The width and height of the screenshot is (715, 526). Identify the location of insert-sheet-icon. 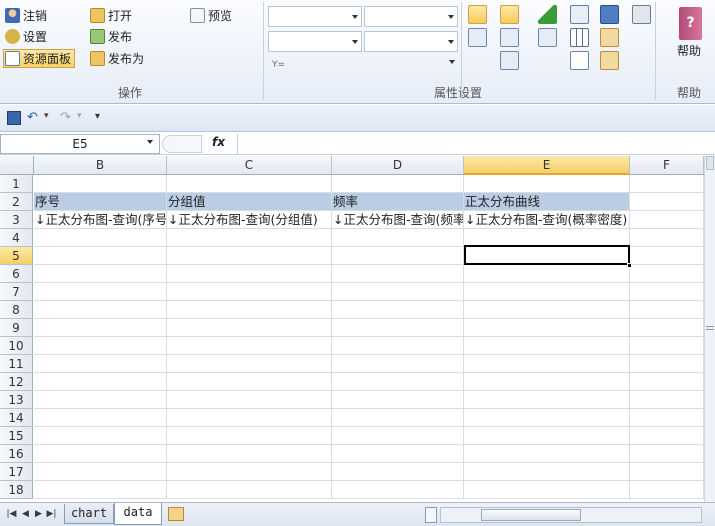
(176, 514).